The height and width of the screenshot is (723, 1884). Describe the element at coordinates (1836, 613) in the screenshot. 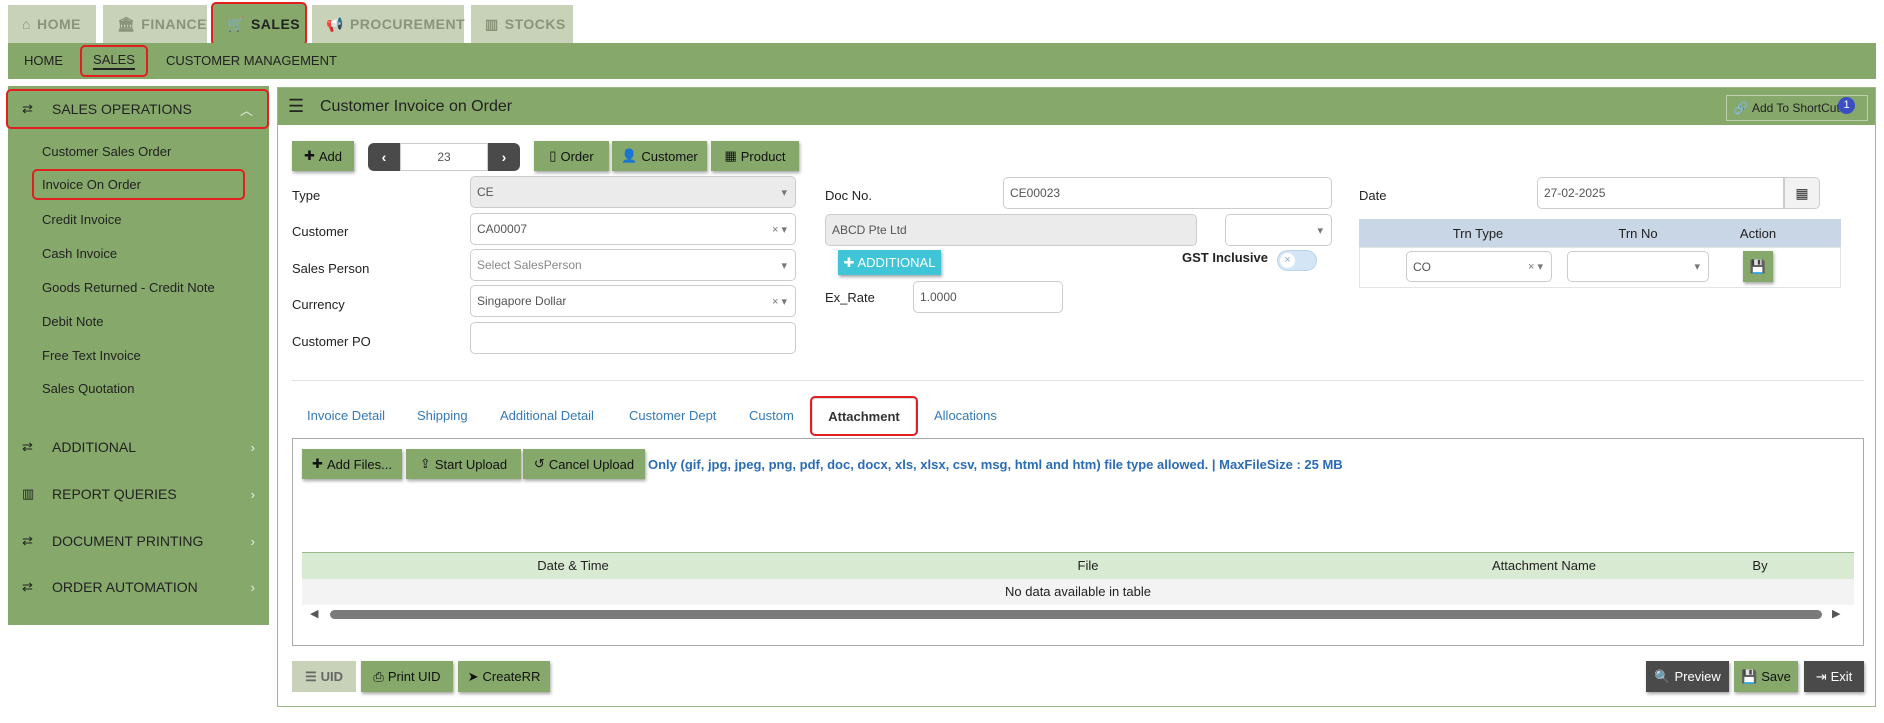

I see `scroll-right-icon: ▶` at that location.